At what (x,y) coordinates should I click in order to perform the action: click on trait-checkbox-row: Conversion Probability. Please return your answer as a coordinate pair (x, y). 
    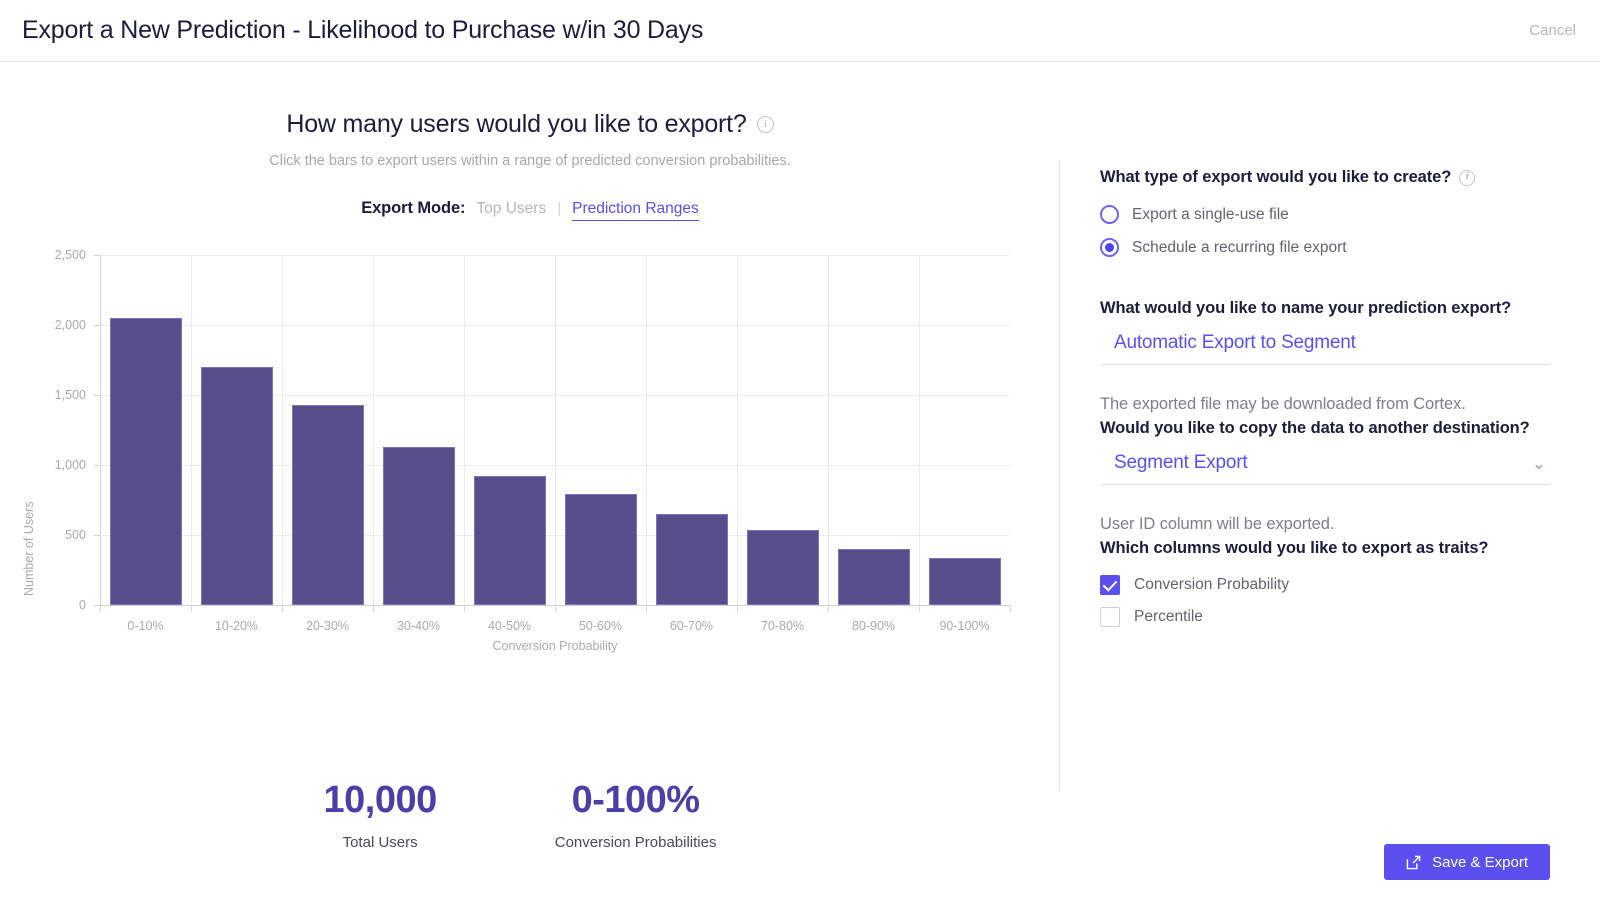
    Looking at the image, I should click on (1325, 585).